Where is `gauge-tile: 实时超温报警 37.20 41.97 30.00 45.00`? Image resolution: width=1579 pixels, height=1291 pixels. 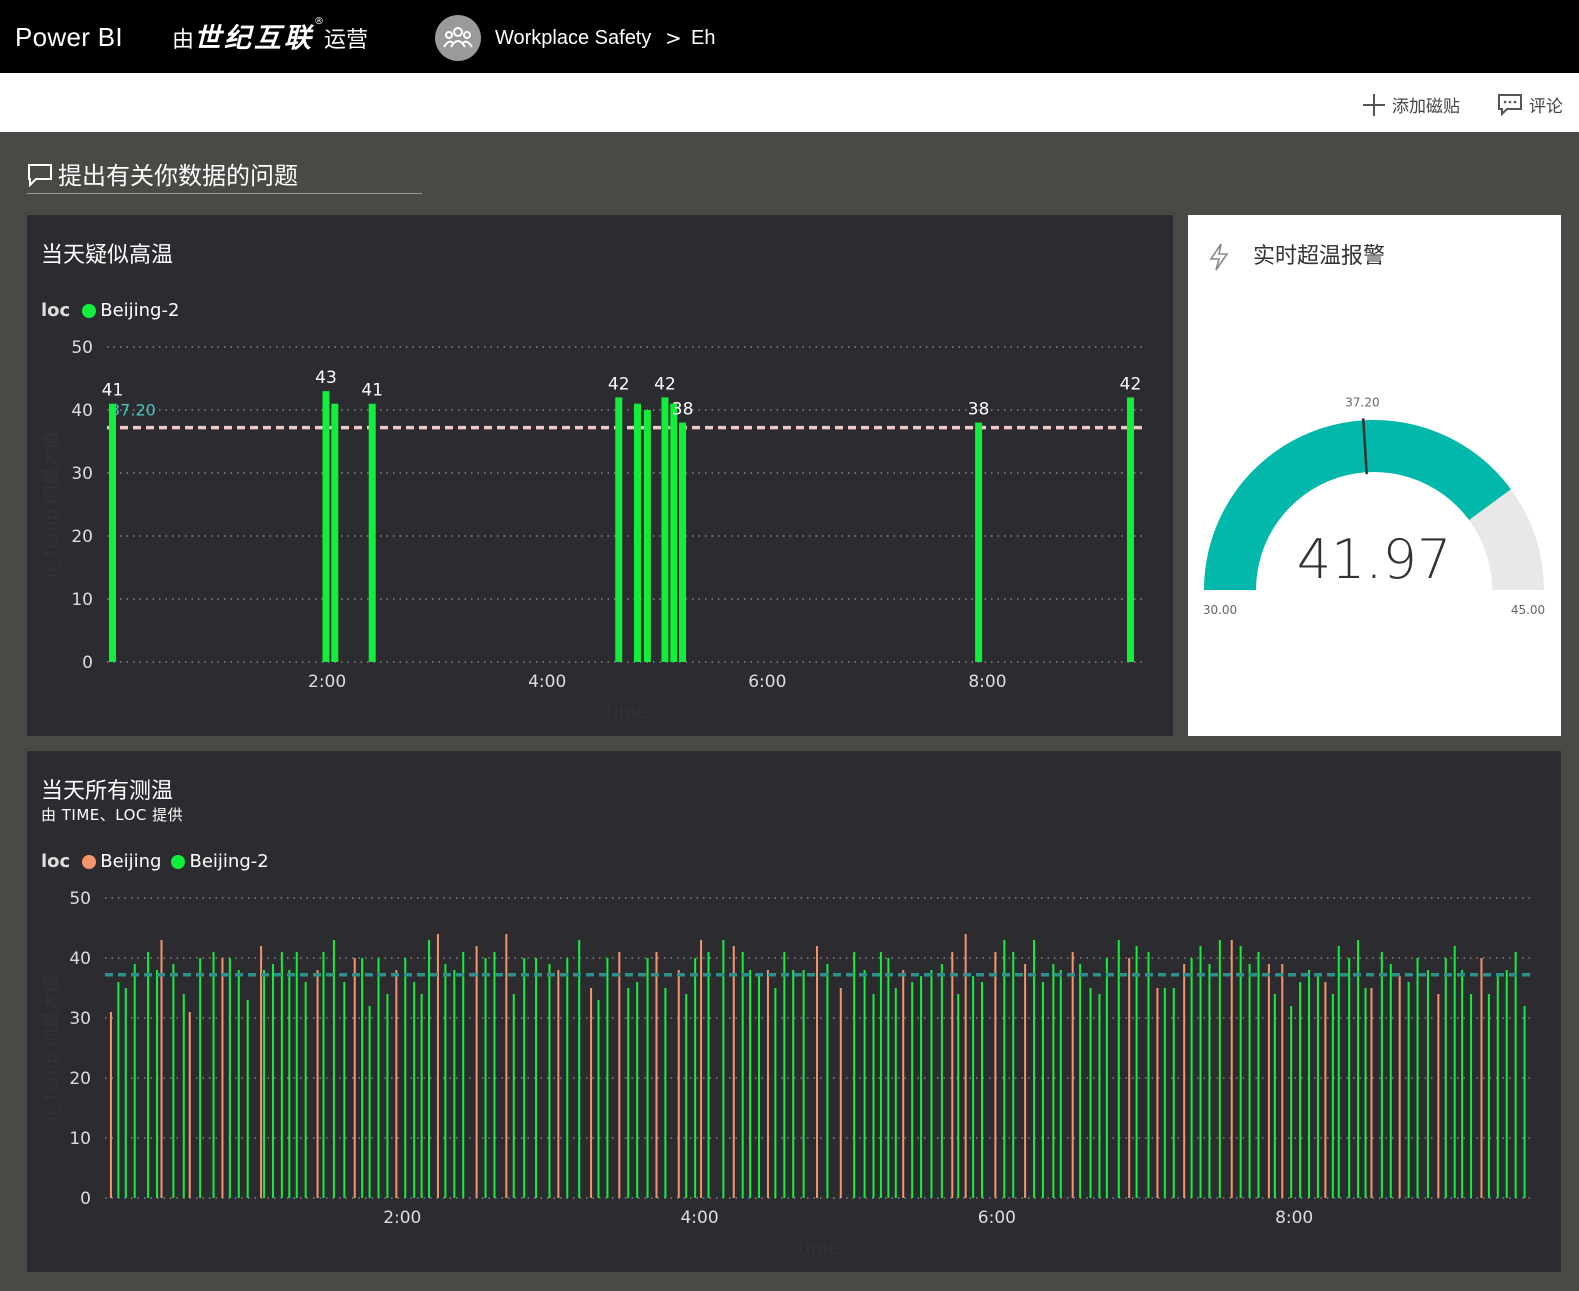 gauge-tile: 实时超温报警 37.20 41.97 30.00 45.00 is located at coordinates (1374, 475).